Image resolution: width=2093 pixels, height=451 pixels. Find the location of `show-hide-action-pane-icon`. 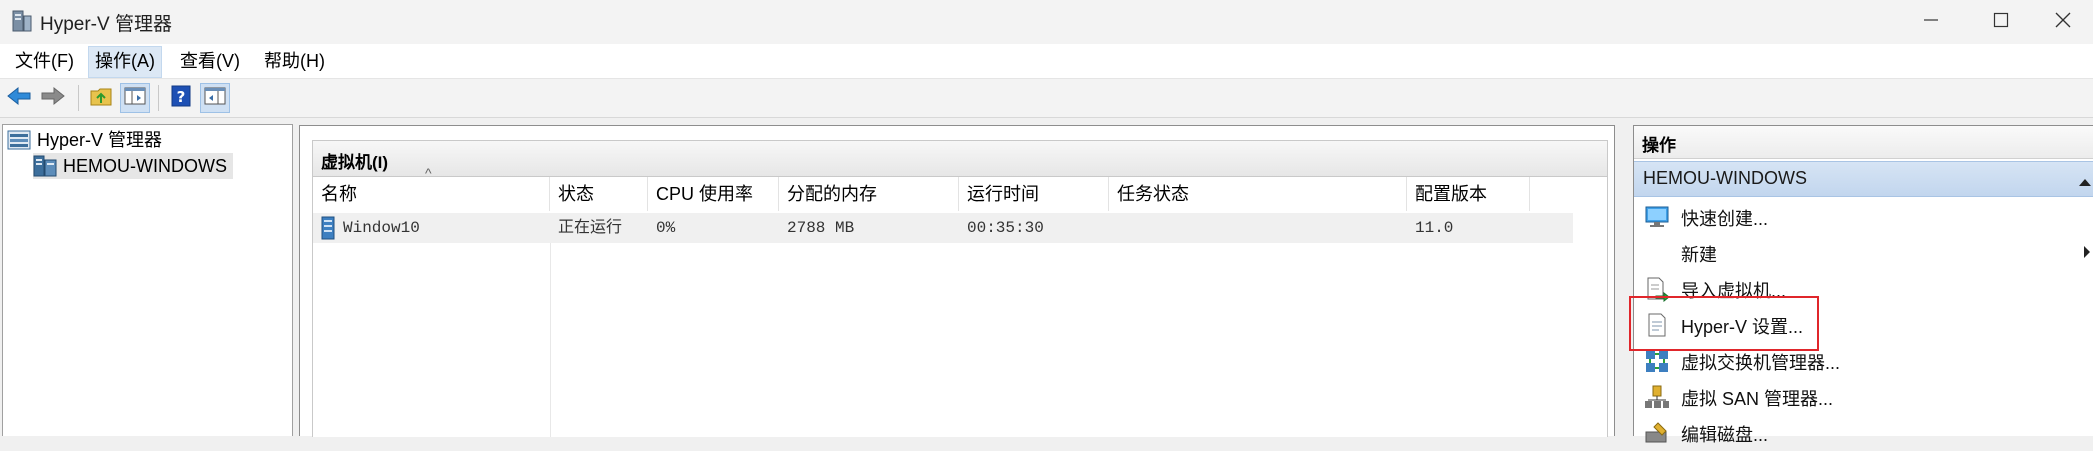

show-hide-action-pane-icon is located at coordinates (215, 98).